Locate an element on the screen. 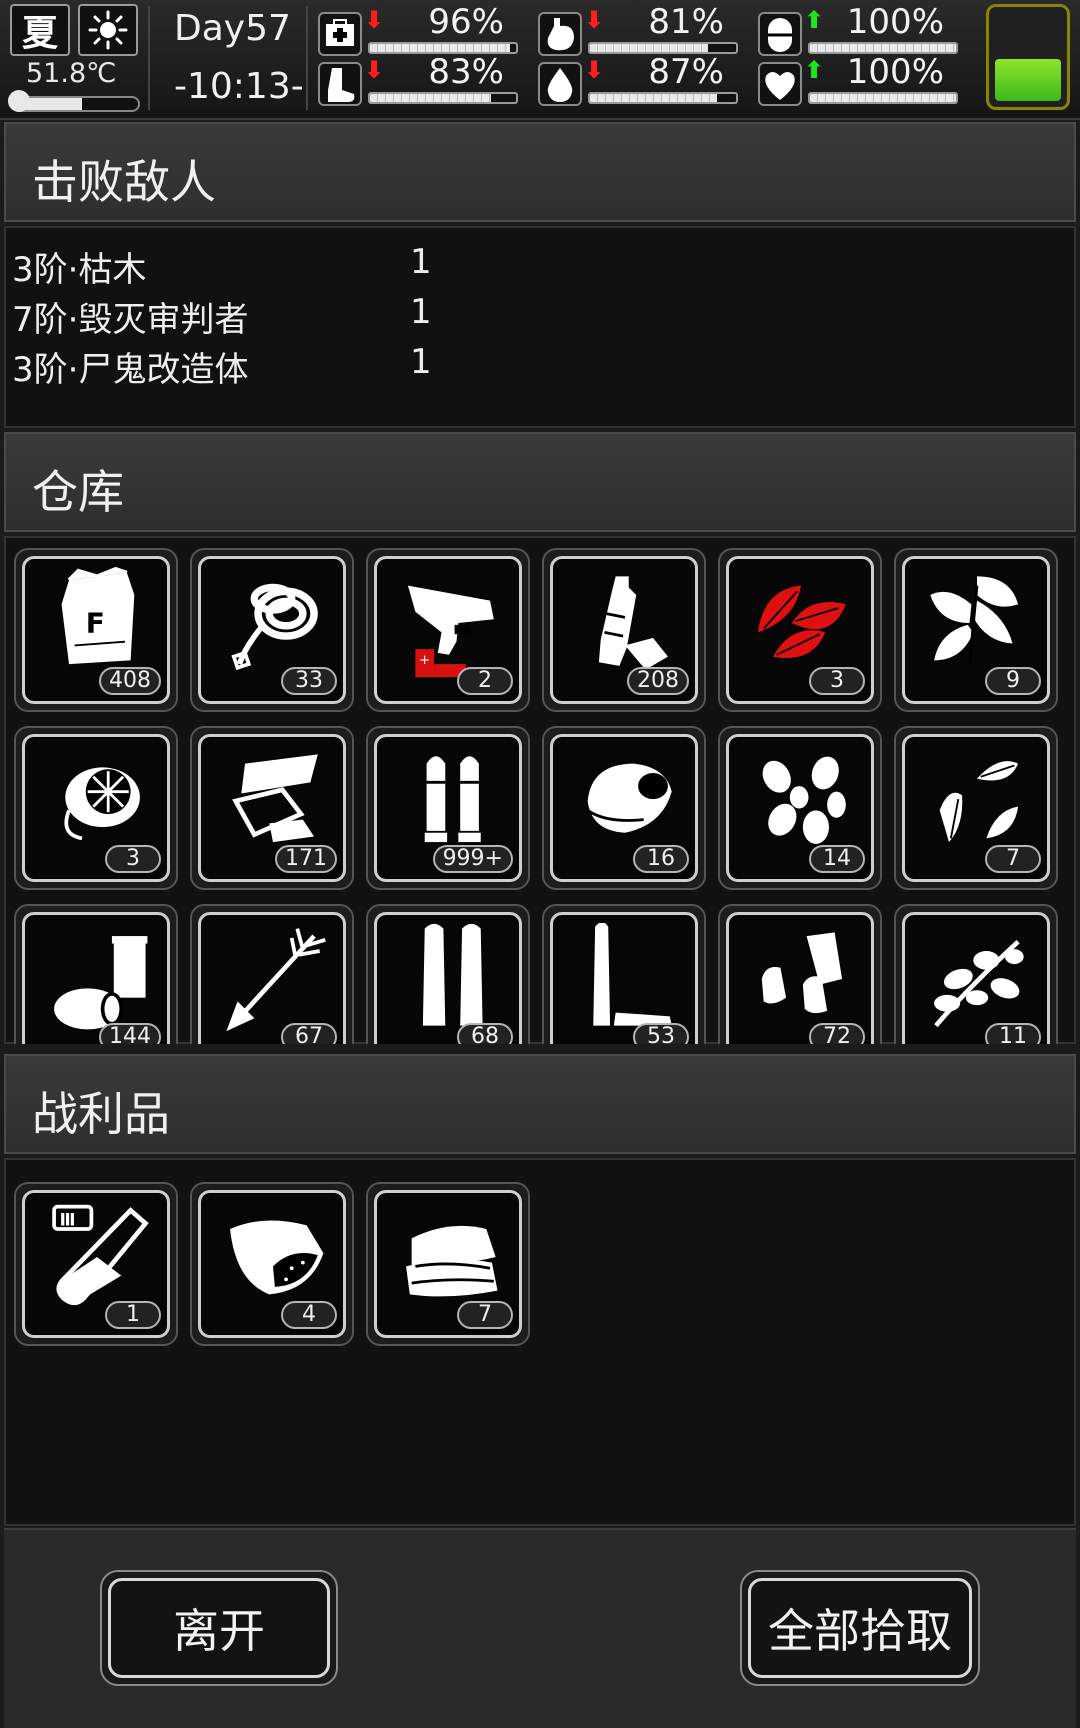 The height and width of the screenshot is (1728, 1080). item-slot: 11 is located at coordinates (976, 974).